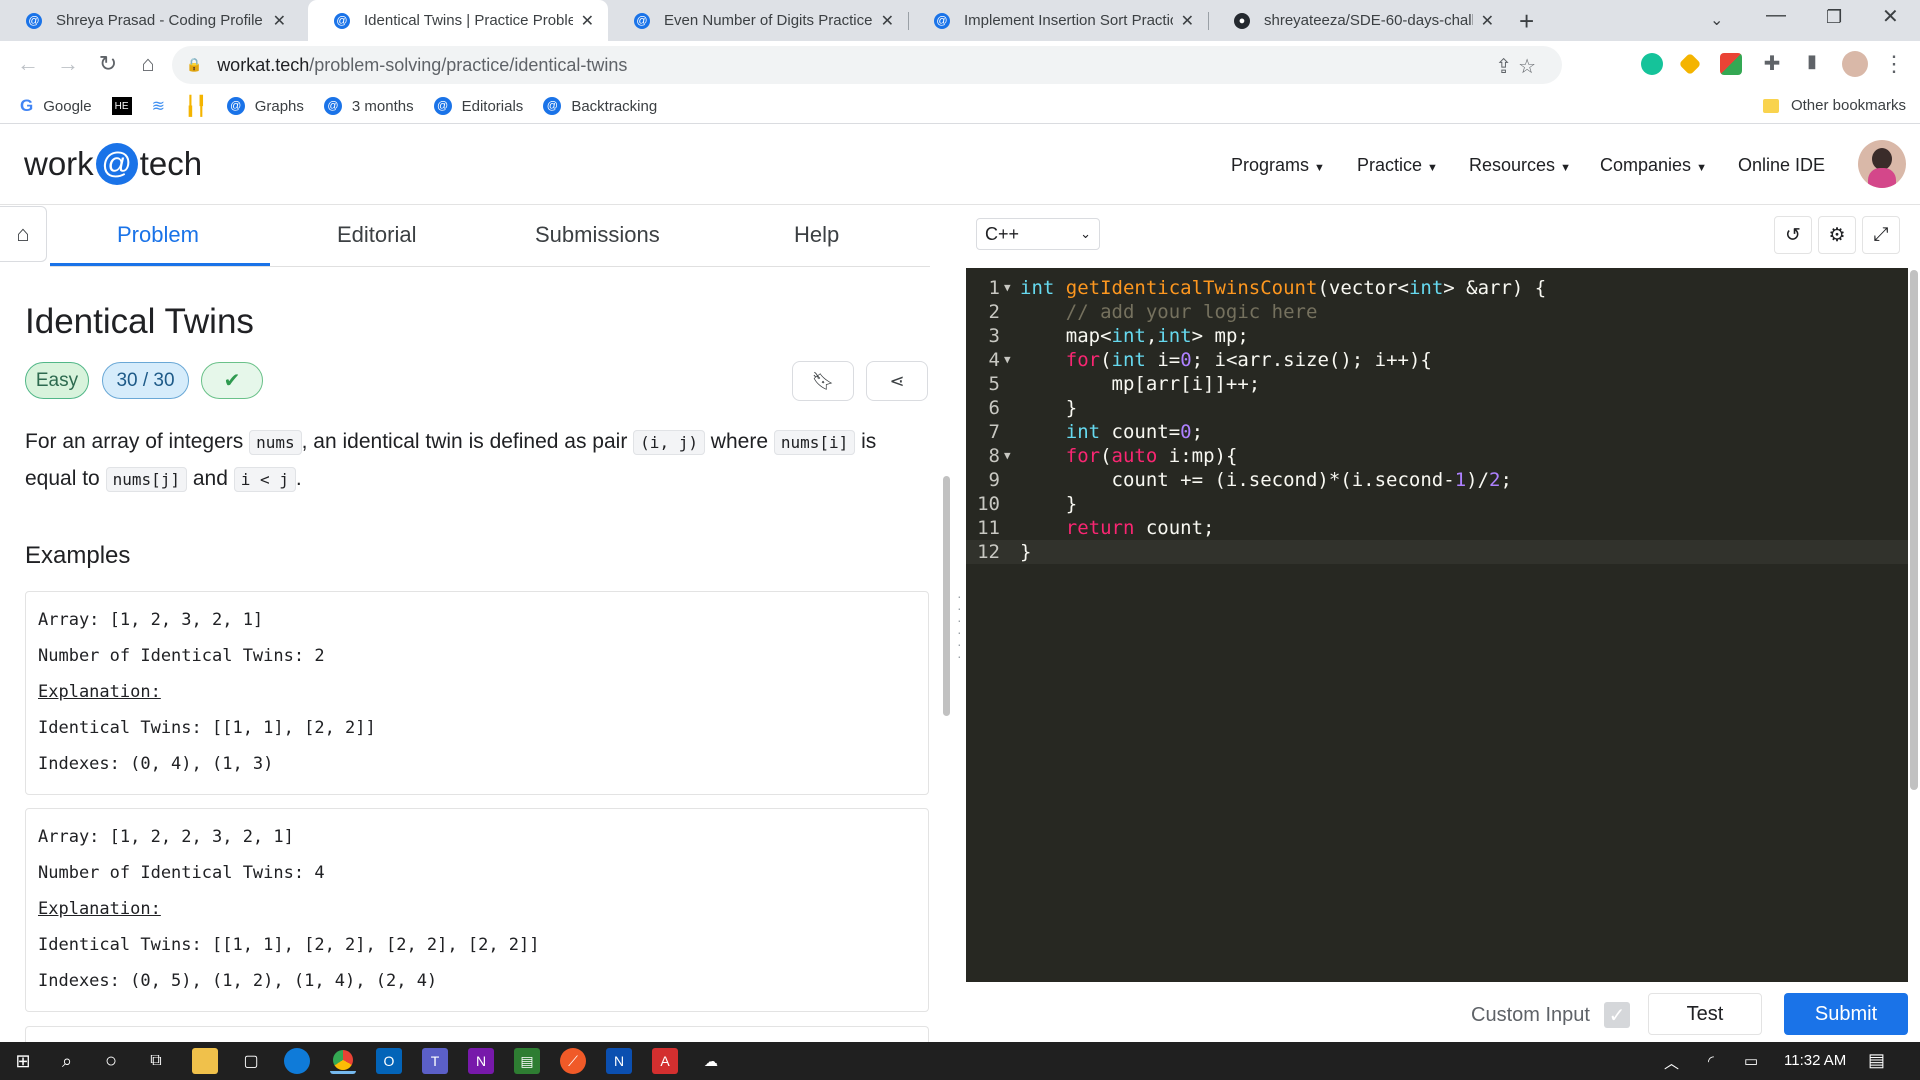 This screenshot has height=1080, width=1920. What do you see at coordinates (297, 1061) in the screenshot?
I see `edge-icon` at bounding box center [297, 1061].